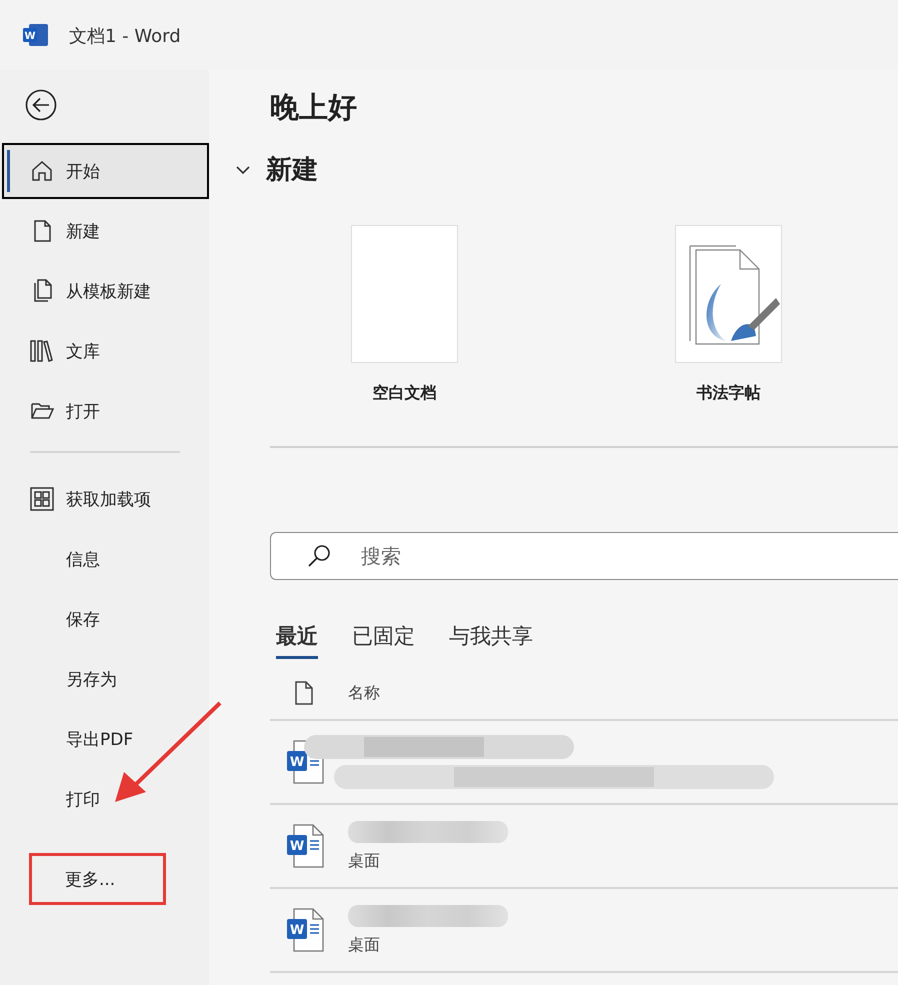 This screenshot has height=985, width=898. I want to click on nav-item: 新建, so click(105, 231).